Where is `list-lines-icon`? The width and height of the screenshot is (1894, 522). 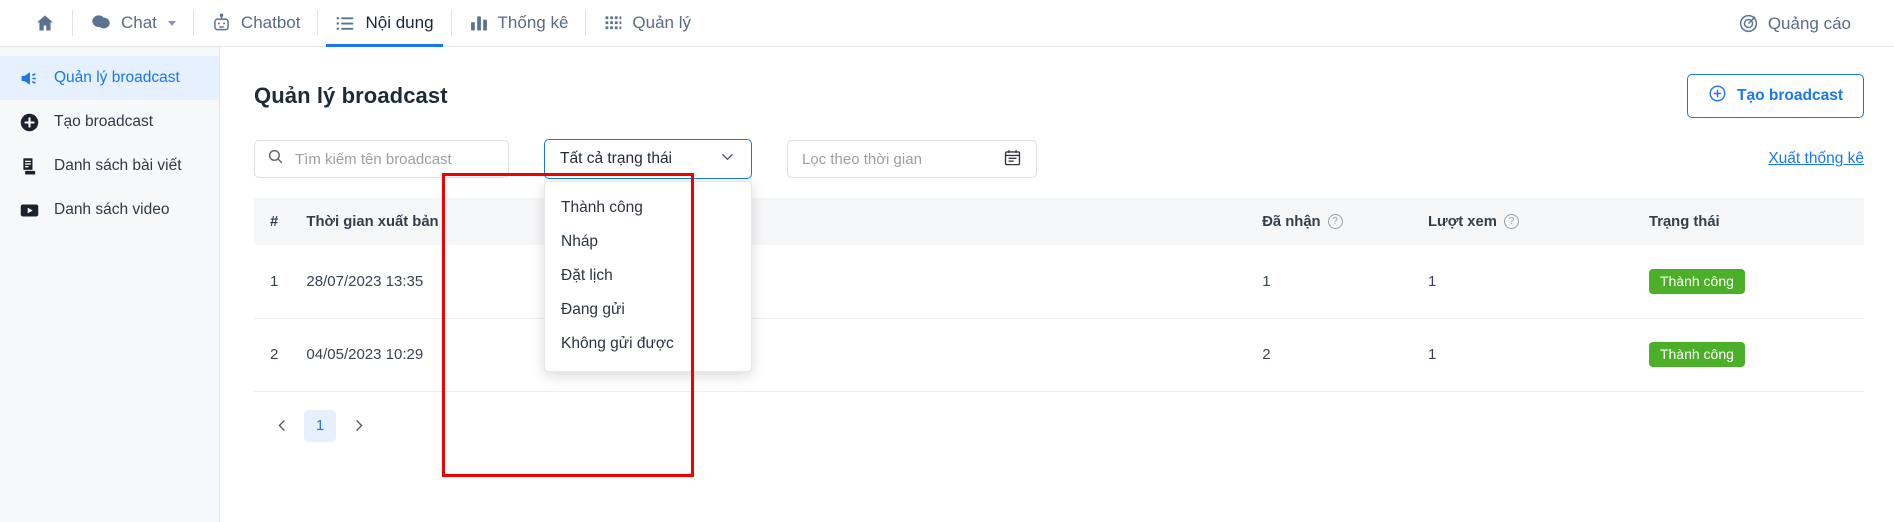 list-lines-icon is located at coordinates (345, 23).